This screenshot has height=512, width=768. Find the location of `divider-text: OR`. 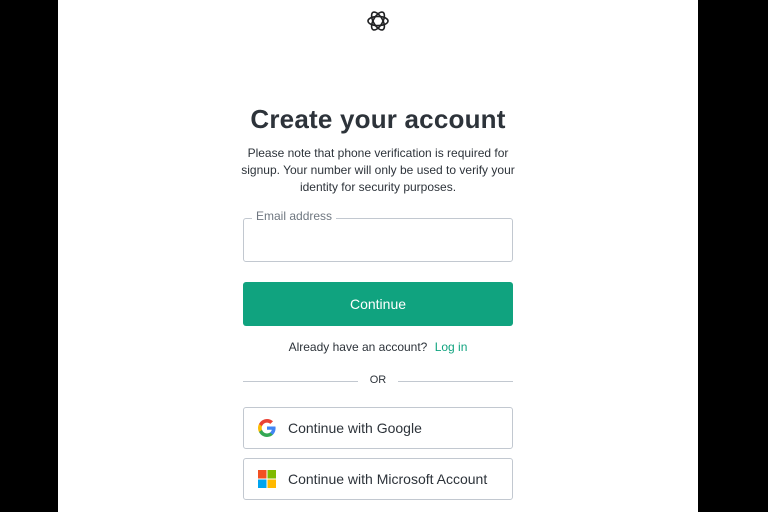

divider-text: OR is located at coordinates (378, 380).